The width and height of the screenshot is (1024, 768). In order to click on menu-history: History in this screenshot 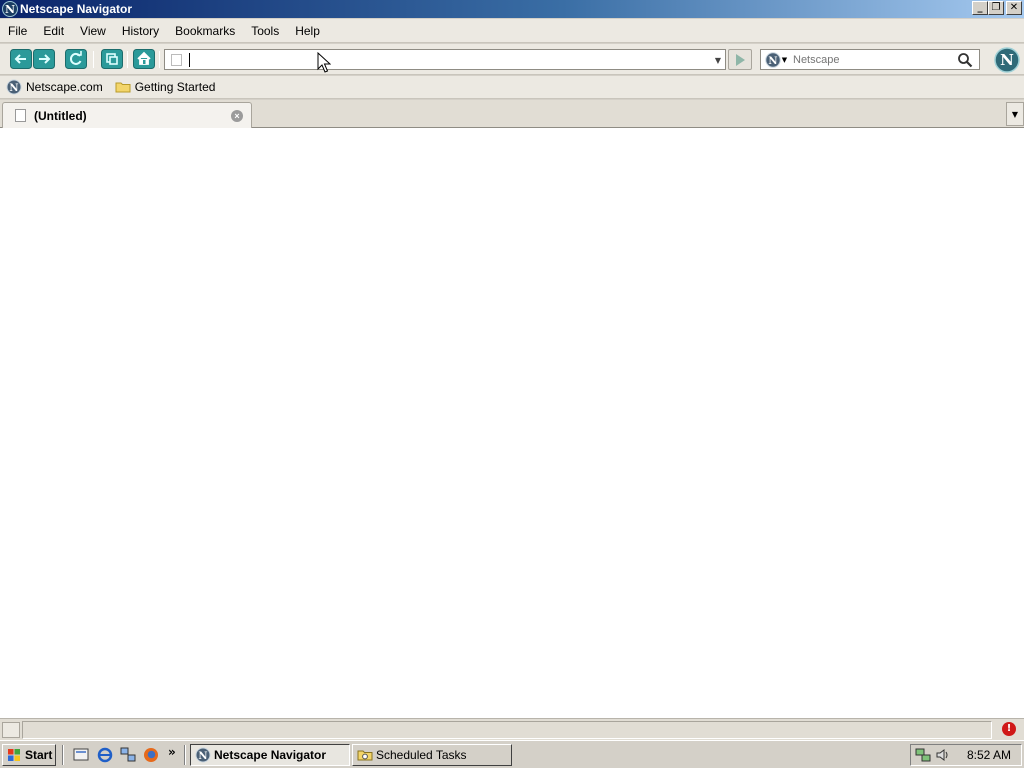, I will do `click(140, 31)`.